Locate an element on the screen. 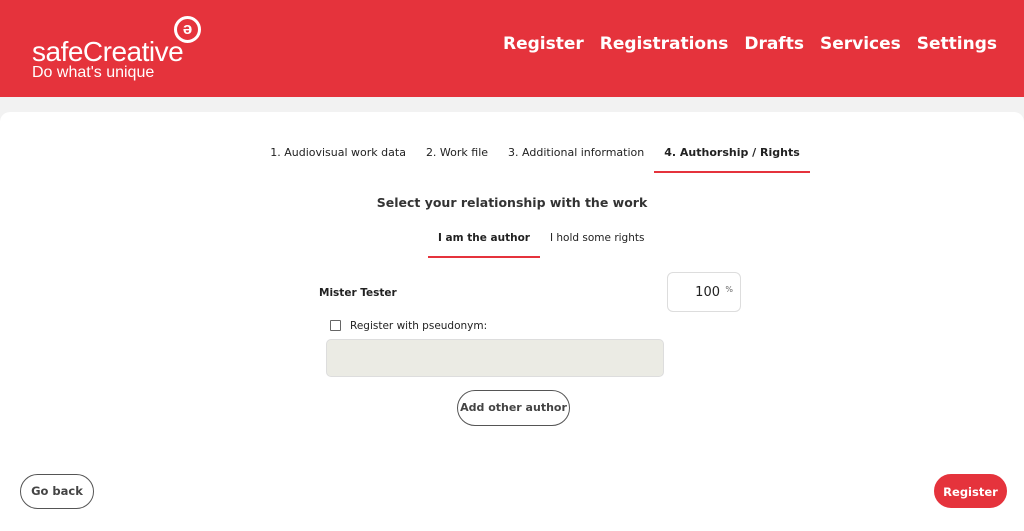  author-name: Mister Tester is located at coordinates (358, 293).